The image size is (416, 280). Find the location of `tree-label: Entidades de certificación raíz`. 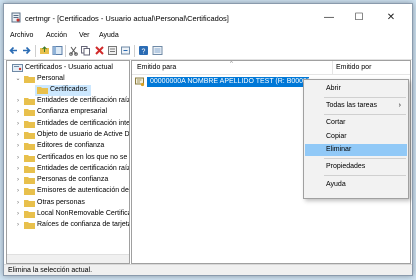

tree-label: Entidades de certificación raíz is located at coordinates (83, 100).